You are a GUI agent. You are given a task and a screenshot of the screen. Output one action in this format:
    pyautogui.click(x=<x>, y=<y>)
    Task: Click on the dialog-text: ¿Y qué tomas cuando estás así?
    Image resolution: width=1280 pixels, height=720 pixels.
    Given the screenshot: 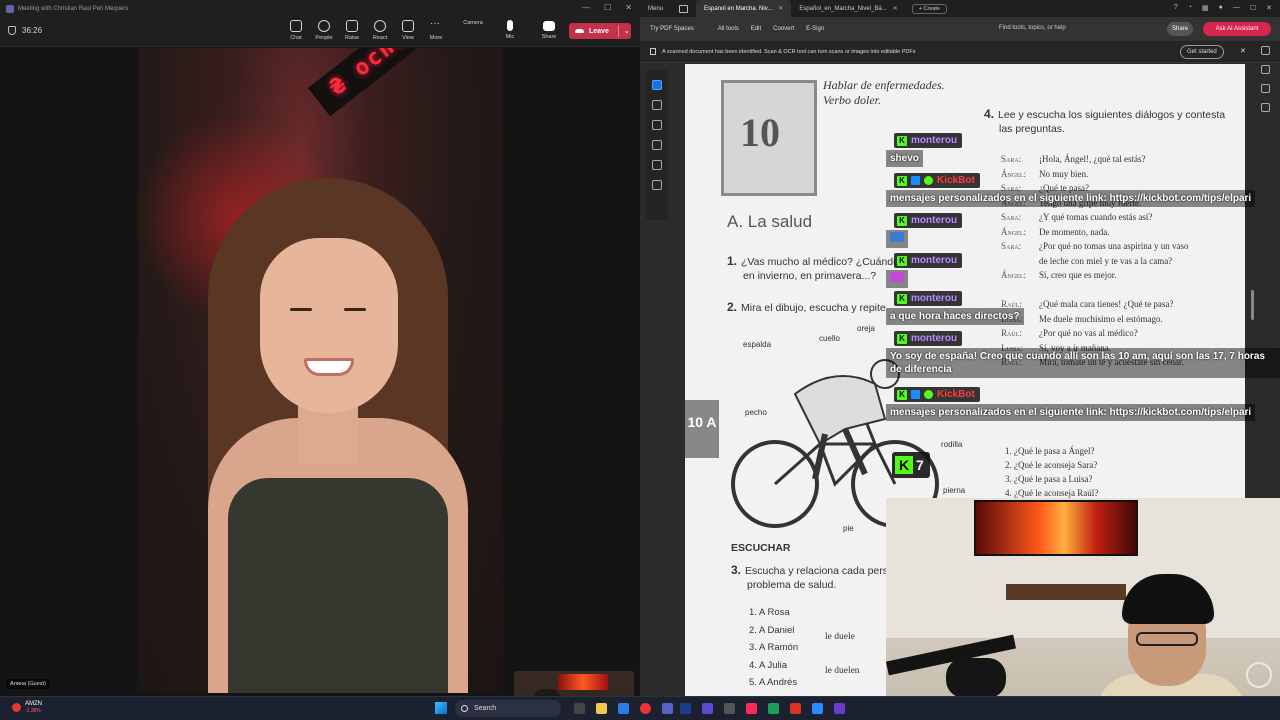 What is the action you would take?
    pyautogui.click(x=1096, y=217)
    